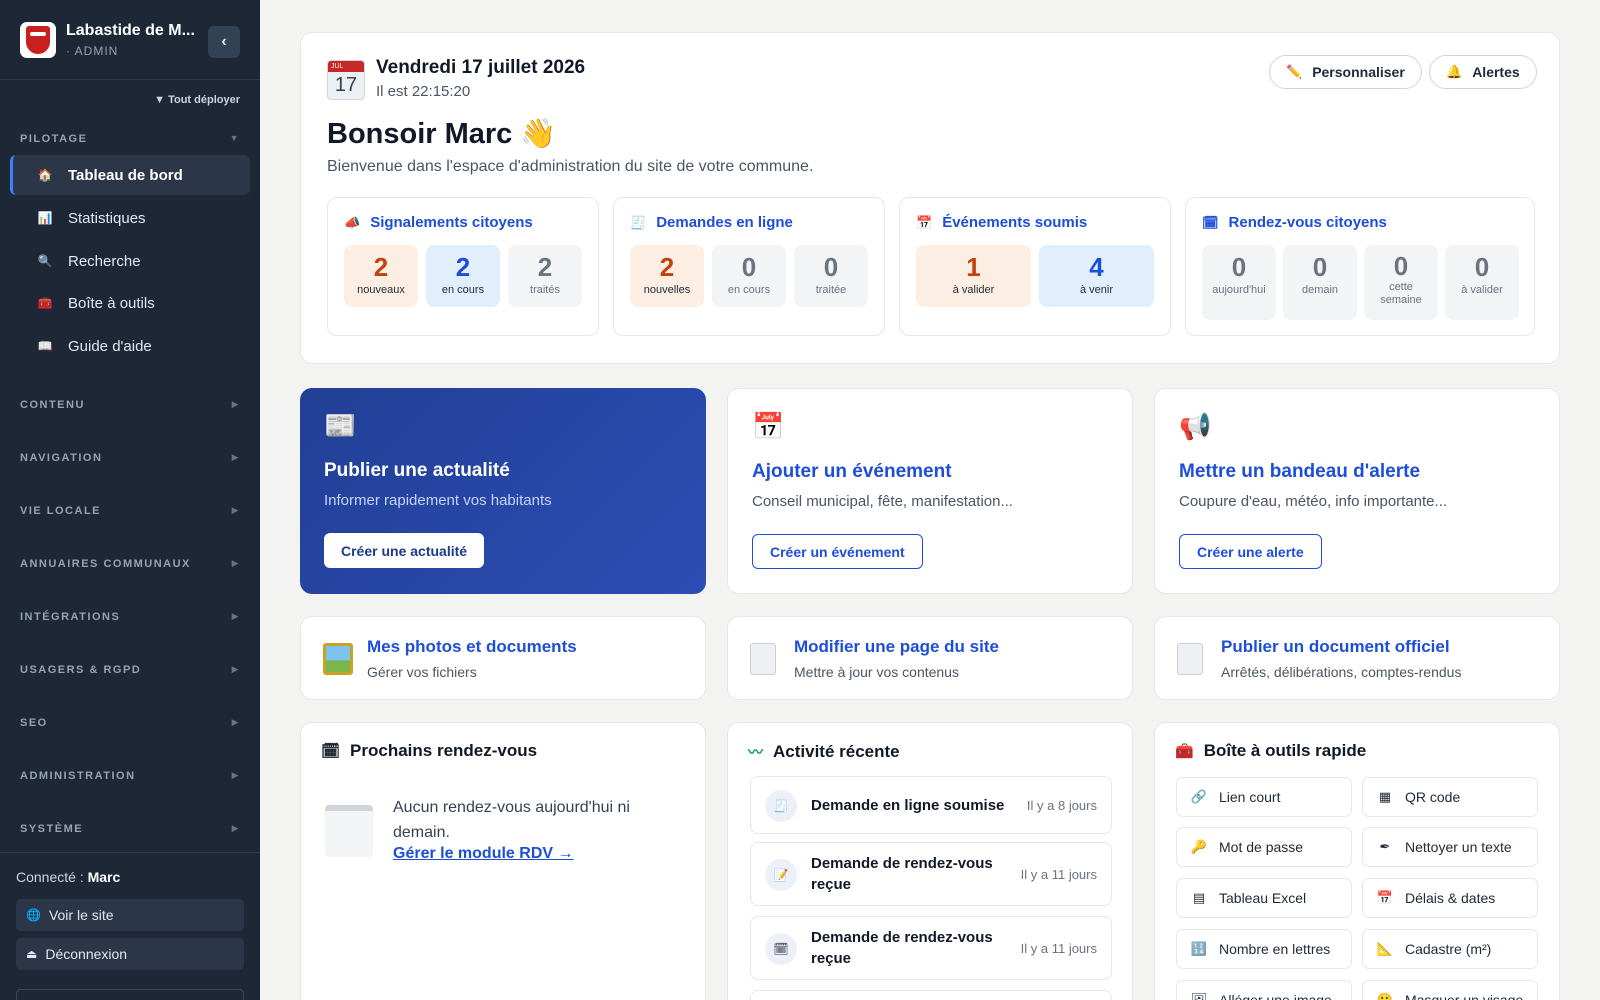 The width and height of the screenshot is (1600, 1000). I want to click on megaphone-icon: 📣, so click(352, 222).